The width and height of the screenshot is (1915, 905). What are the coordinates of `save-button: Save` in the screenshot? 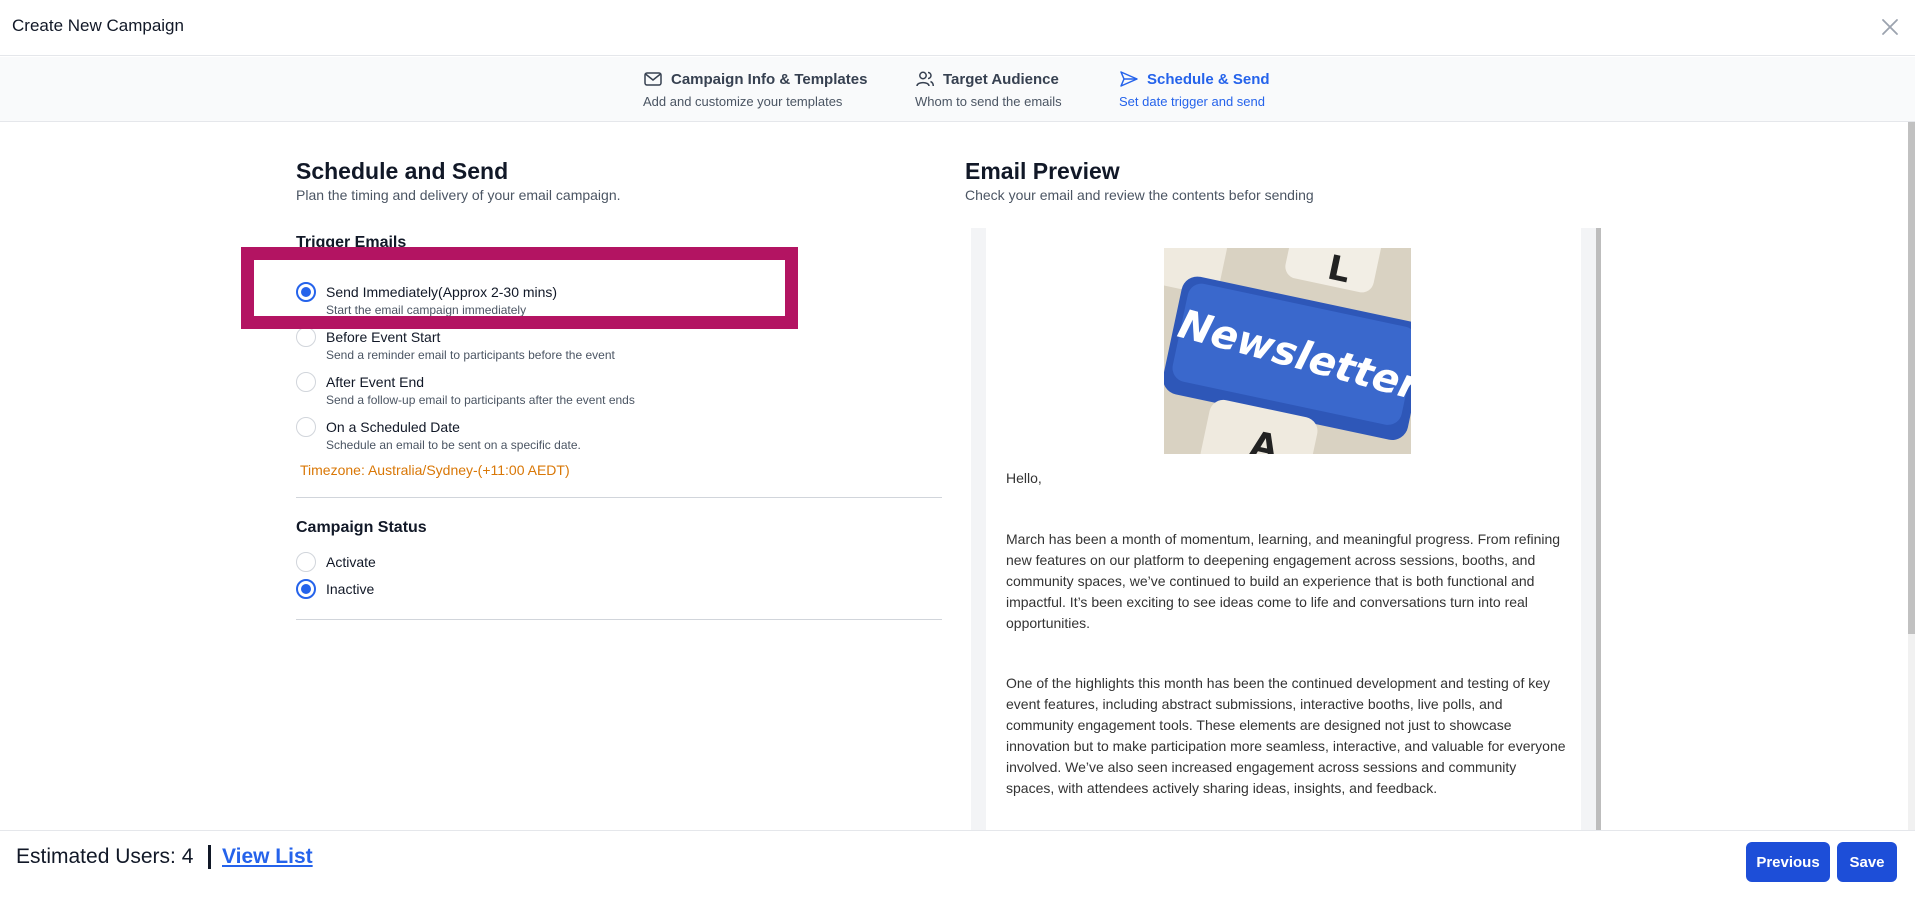 It's located at (1867, 862).